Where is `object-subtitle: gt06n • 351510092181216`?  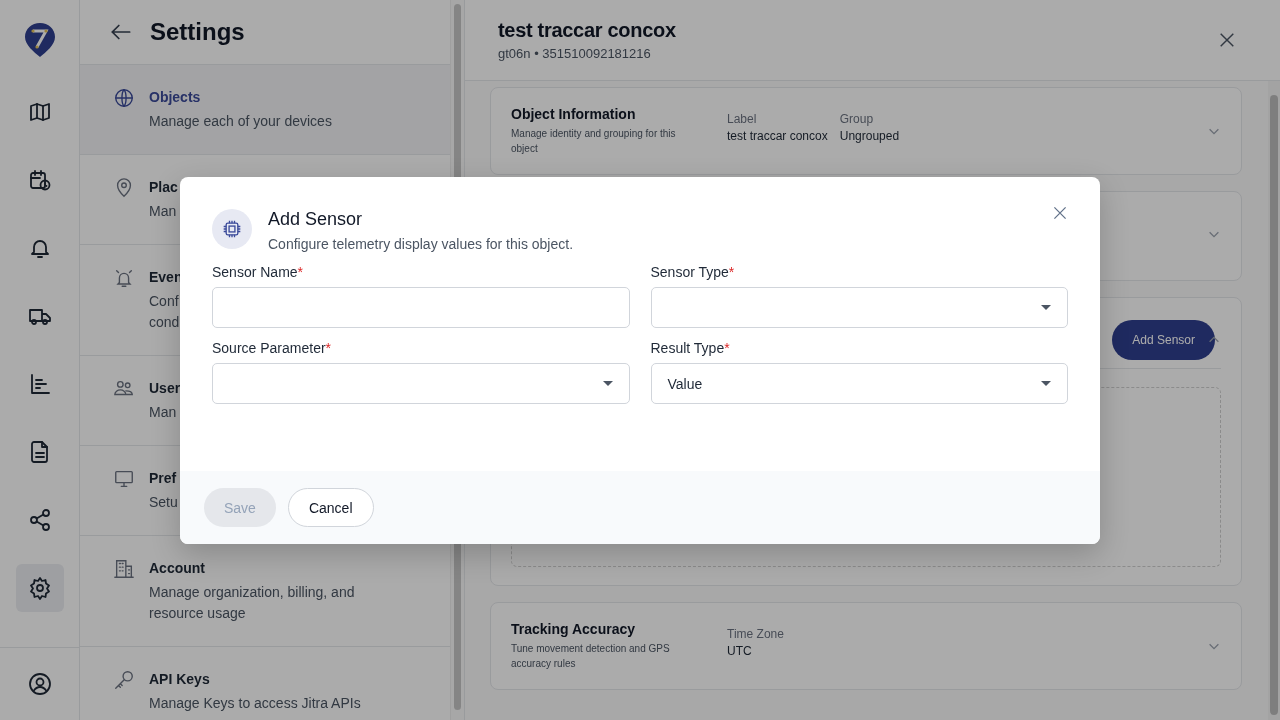
object-subtitle: gt06n • 351510092181216 is located at coordinates (575, 53).